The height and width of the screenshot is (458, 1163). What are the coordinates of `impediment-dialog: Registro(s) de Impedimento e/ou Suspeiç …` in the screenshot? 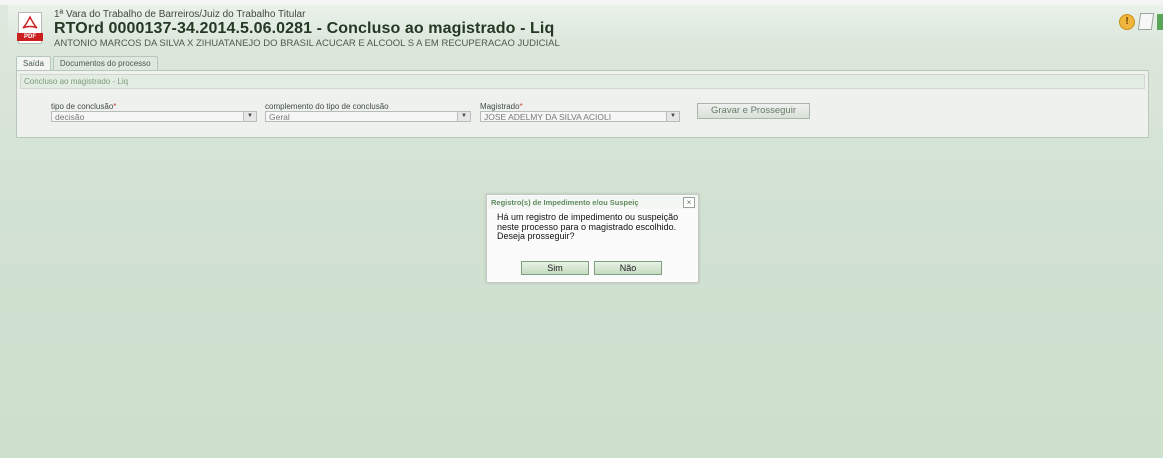 It's located at (592, 238).